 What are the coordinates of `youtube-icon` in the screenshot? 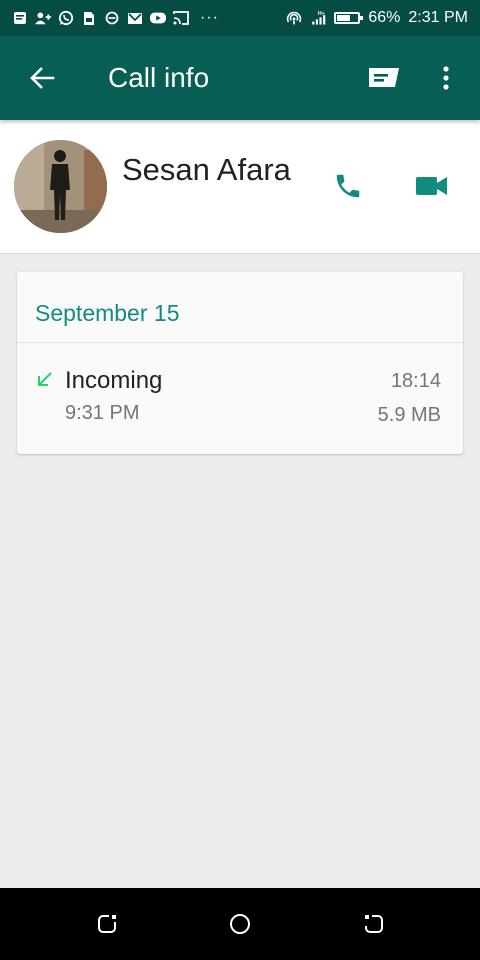 It's located at (158, 18).